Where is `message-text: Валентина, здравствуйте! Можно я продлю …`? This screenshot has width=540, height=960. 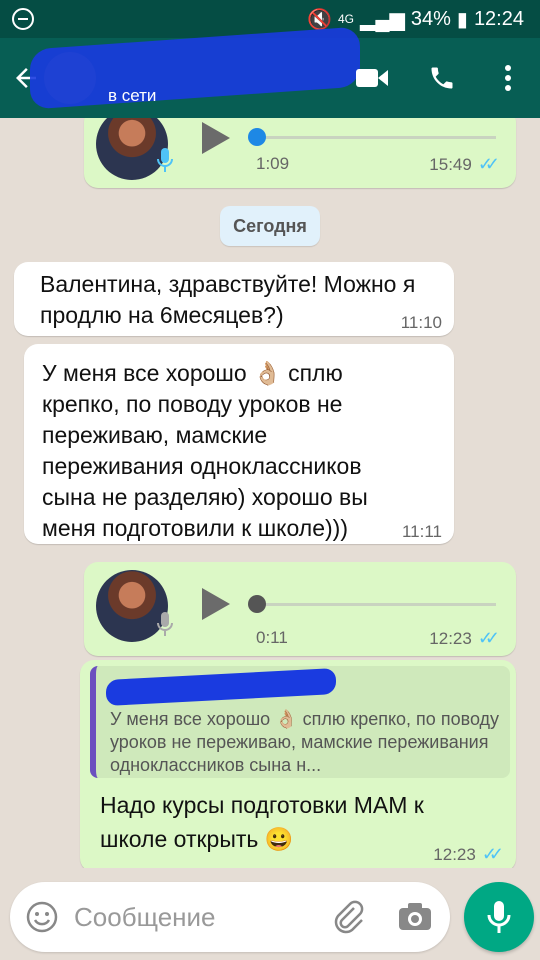
message-text: Валентина, здравствуйте! Можно я продлю … is located at coordinates (228, 299).